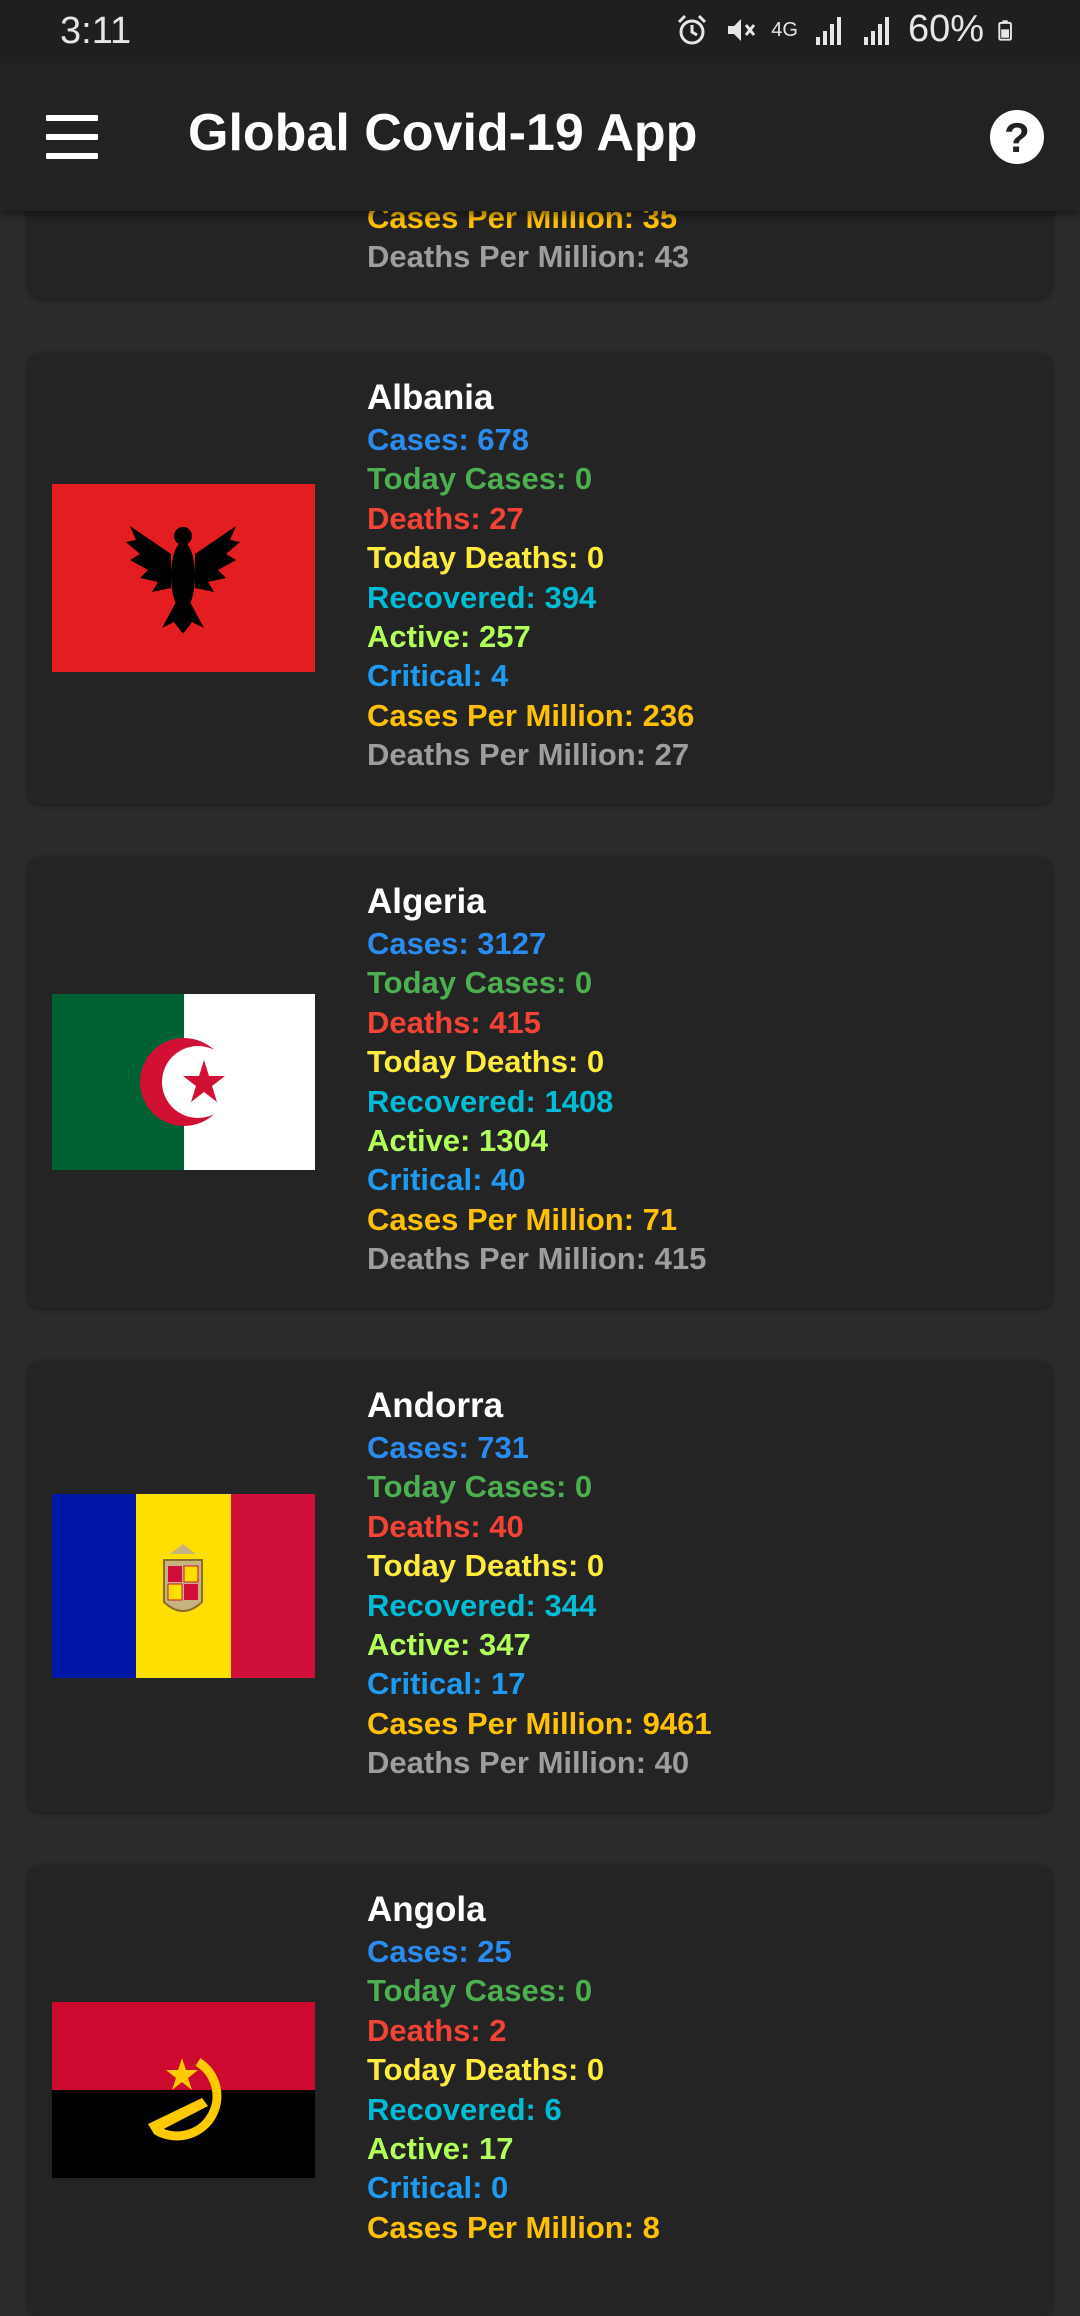  Describe the element at coordinates (828, 30) in the screenshot. I see `signal-icon` at that location.